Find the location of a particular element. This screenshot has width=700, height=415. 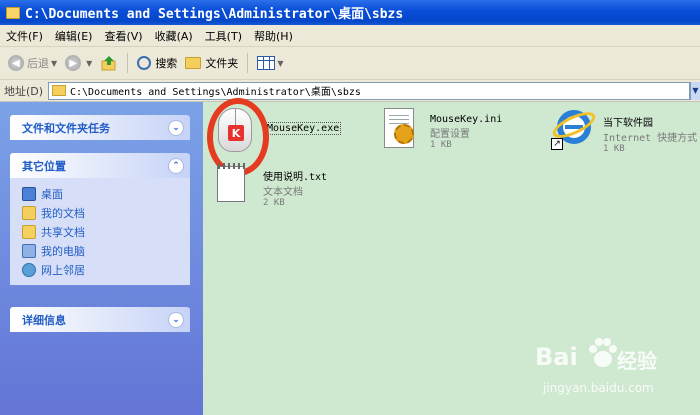

file-name: MouseKey.exe is located at coordinates (303, 128).